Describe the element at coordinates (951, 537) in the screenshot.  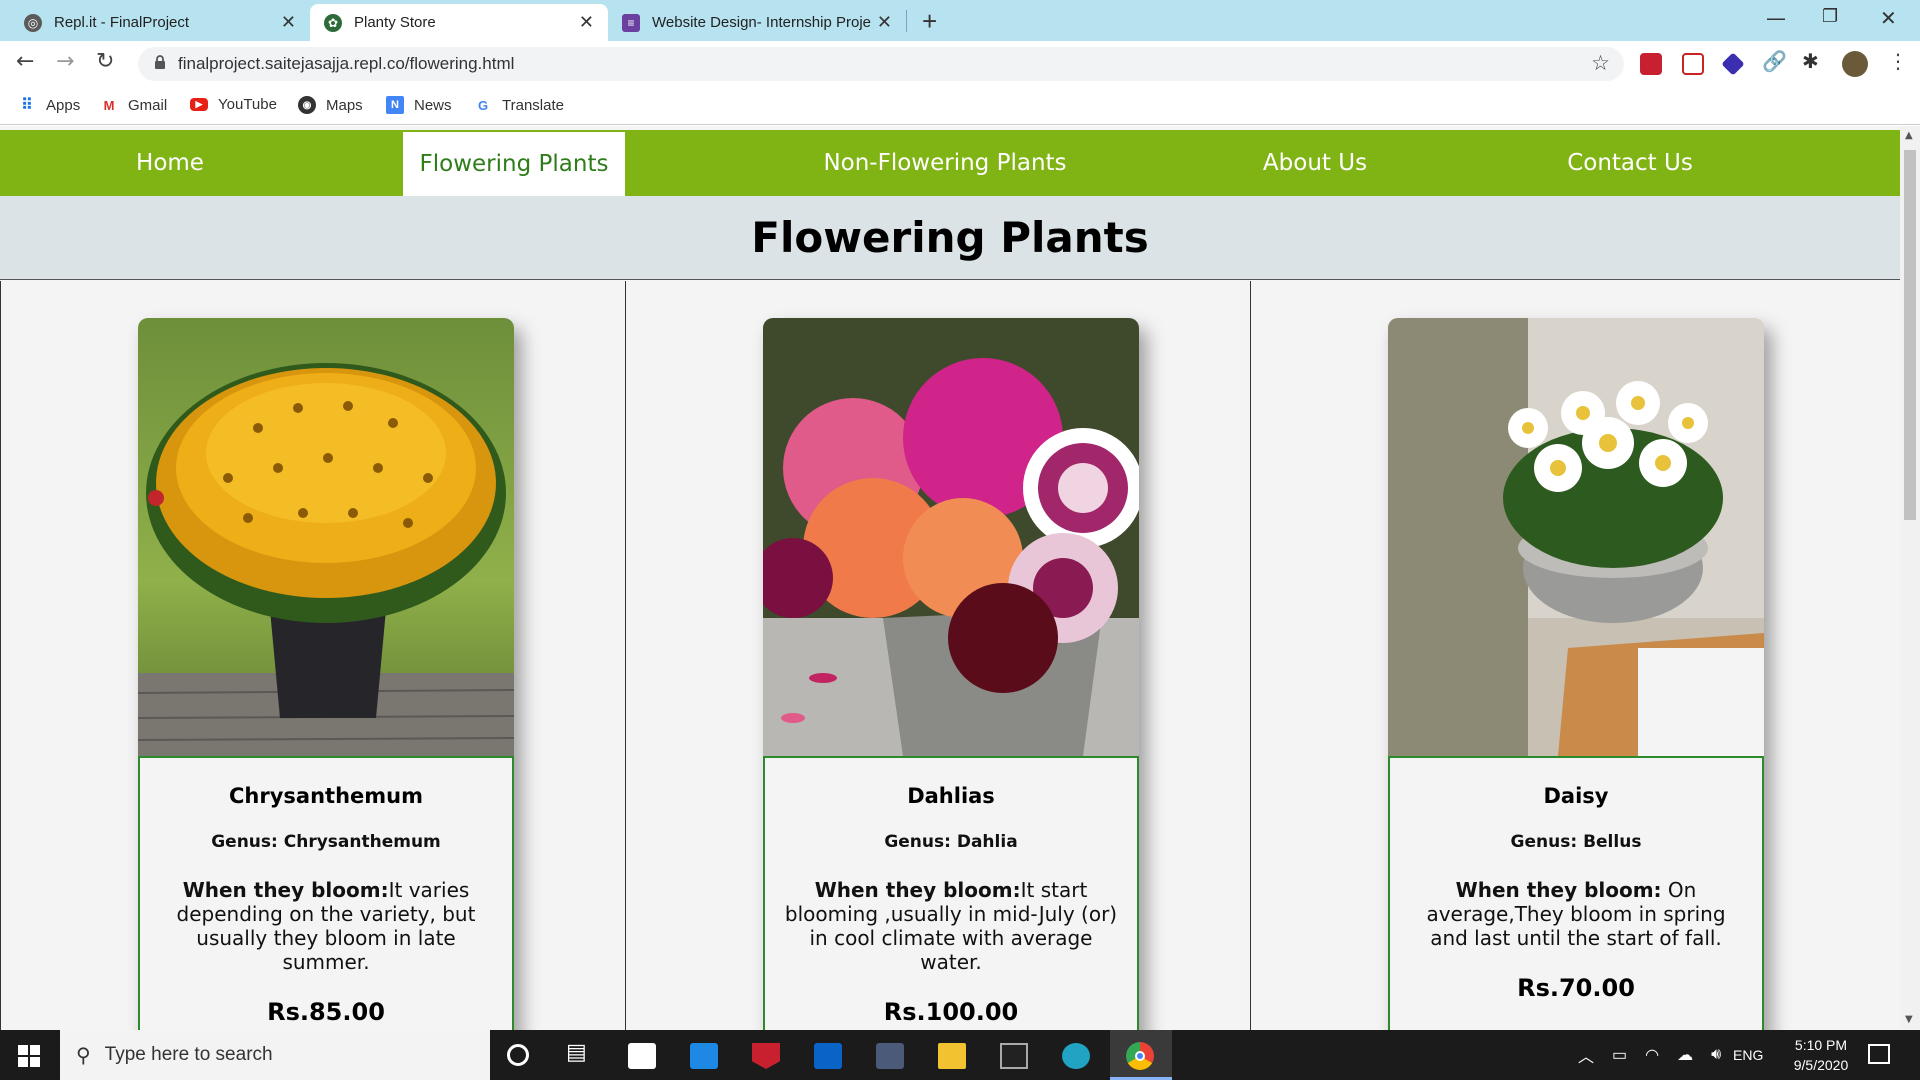
I see `product-image-dahlias` at that location.